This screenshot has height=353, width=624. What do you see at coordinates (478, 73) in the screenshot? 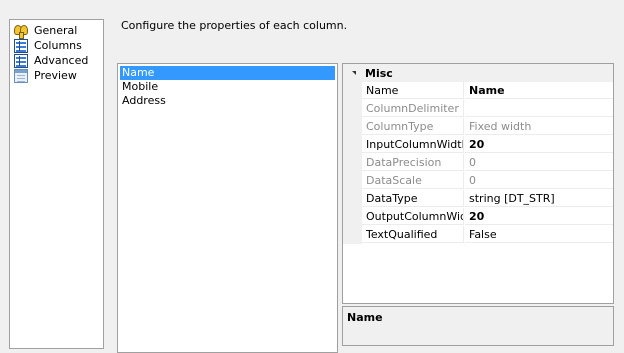
I see `category-row-misc: Misc` at bounding box center [478, 73].